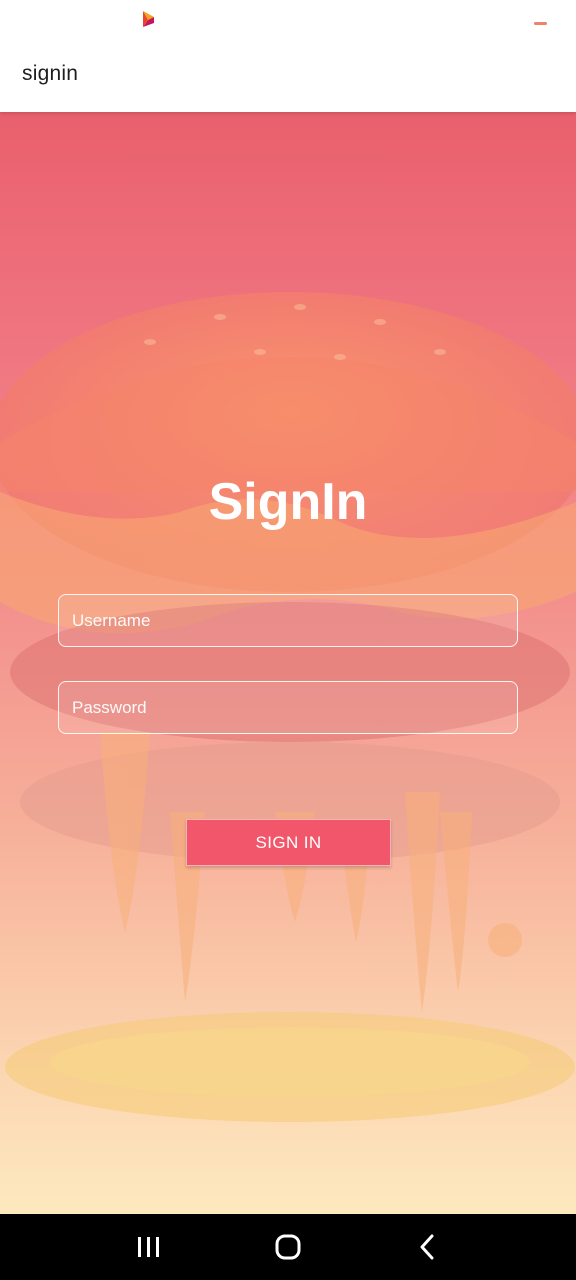  Describe the element at coordinates (288, 842) in the screenshot. I see `signin-button: SIGN IN` at that location.